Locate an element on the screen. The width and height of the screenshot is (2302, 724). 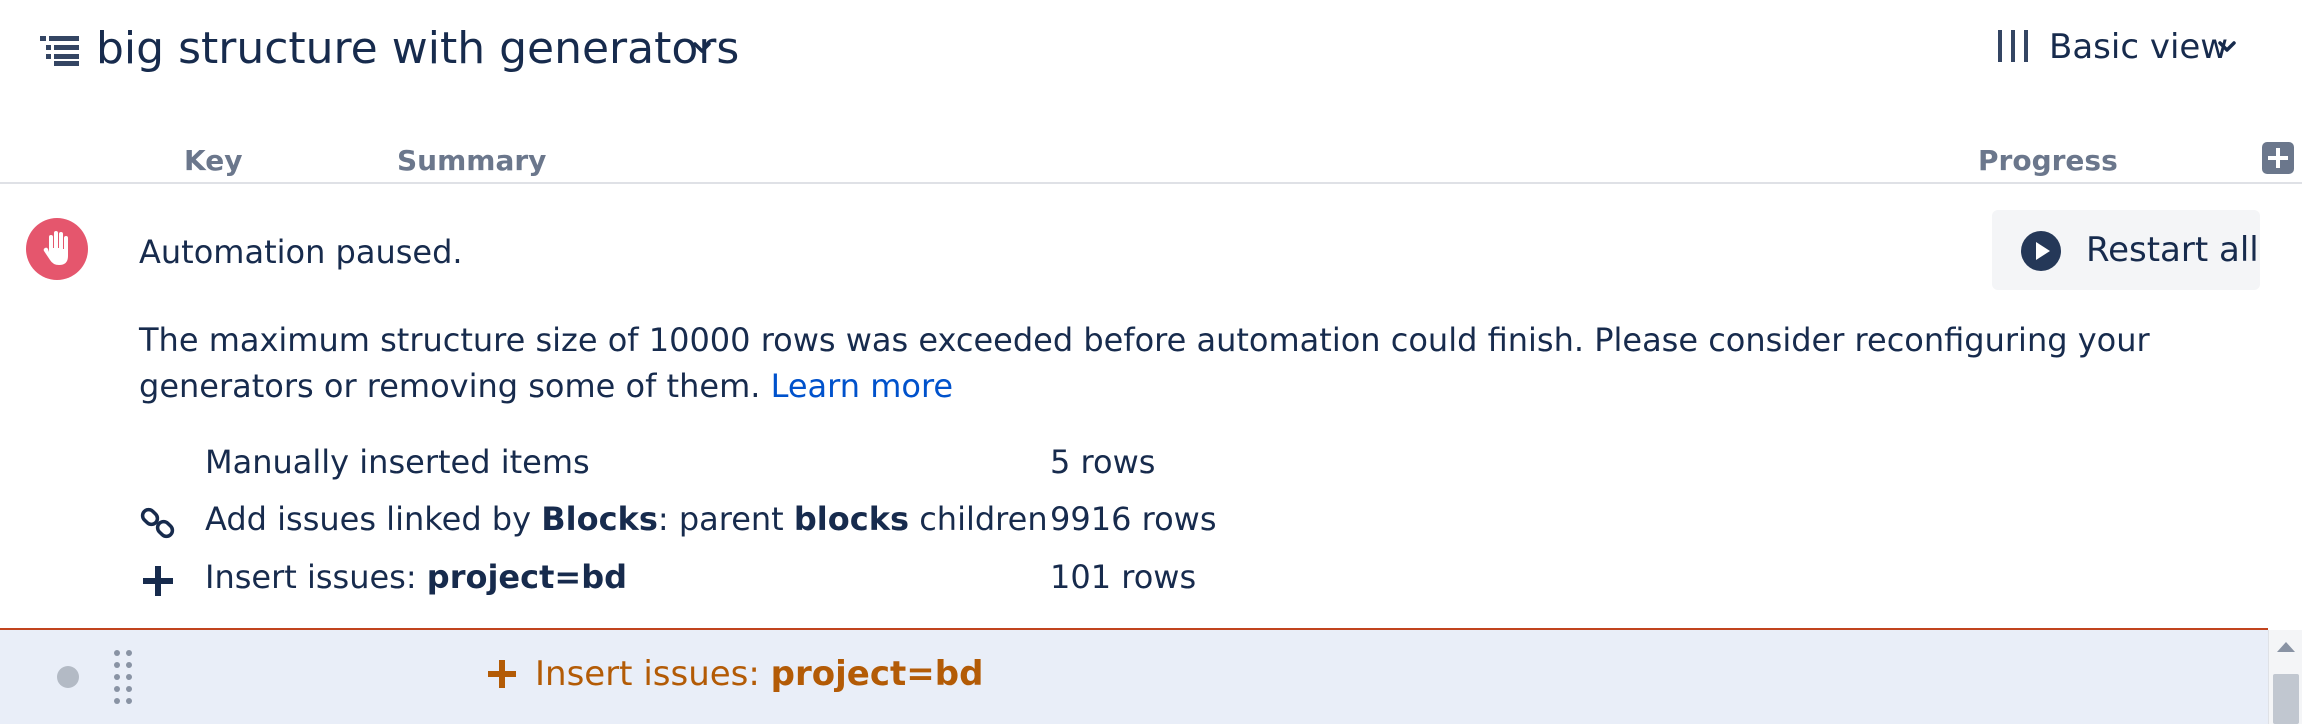
column-header-summary: Summary is located at coordinates (471, 160).